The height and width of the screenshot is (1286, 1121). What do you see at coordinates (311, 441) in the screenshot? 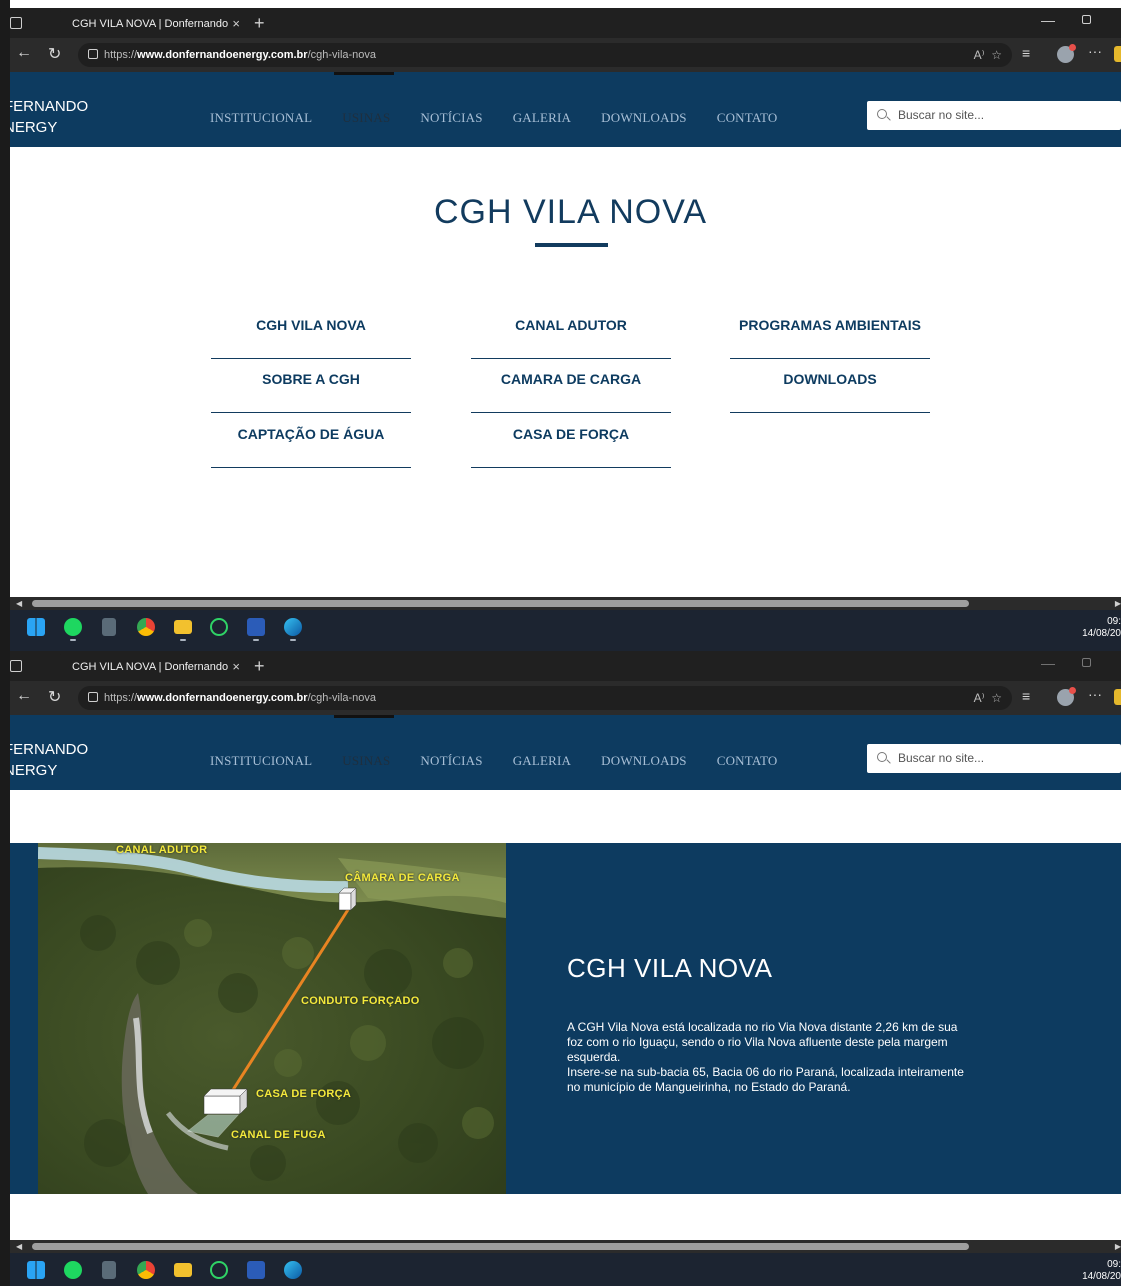
I see `link-captacao-de-agua: CAPTAÇÃO DE ÁGUA` at bounding box center [311, 441].